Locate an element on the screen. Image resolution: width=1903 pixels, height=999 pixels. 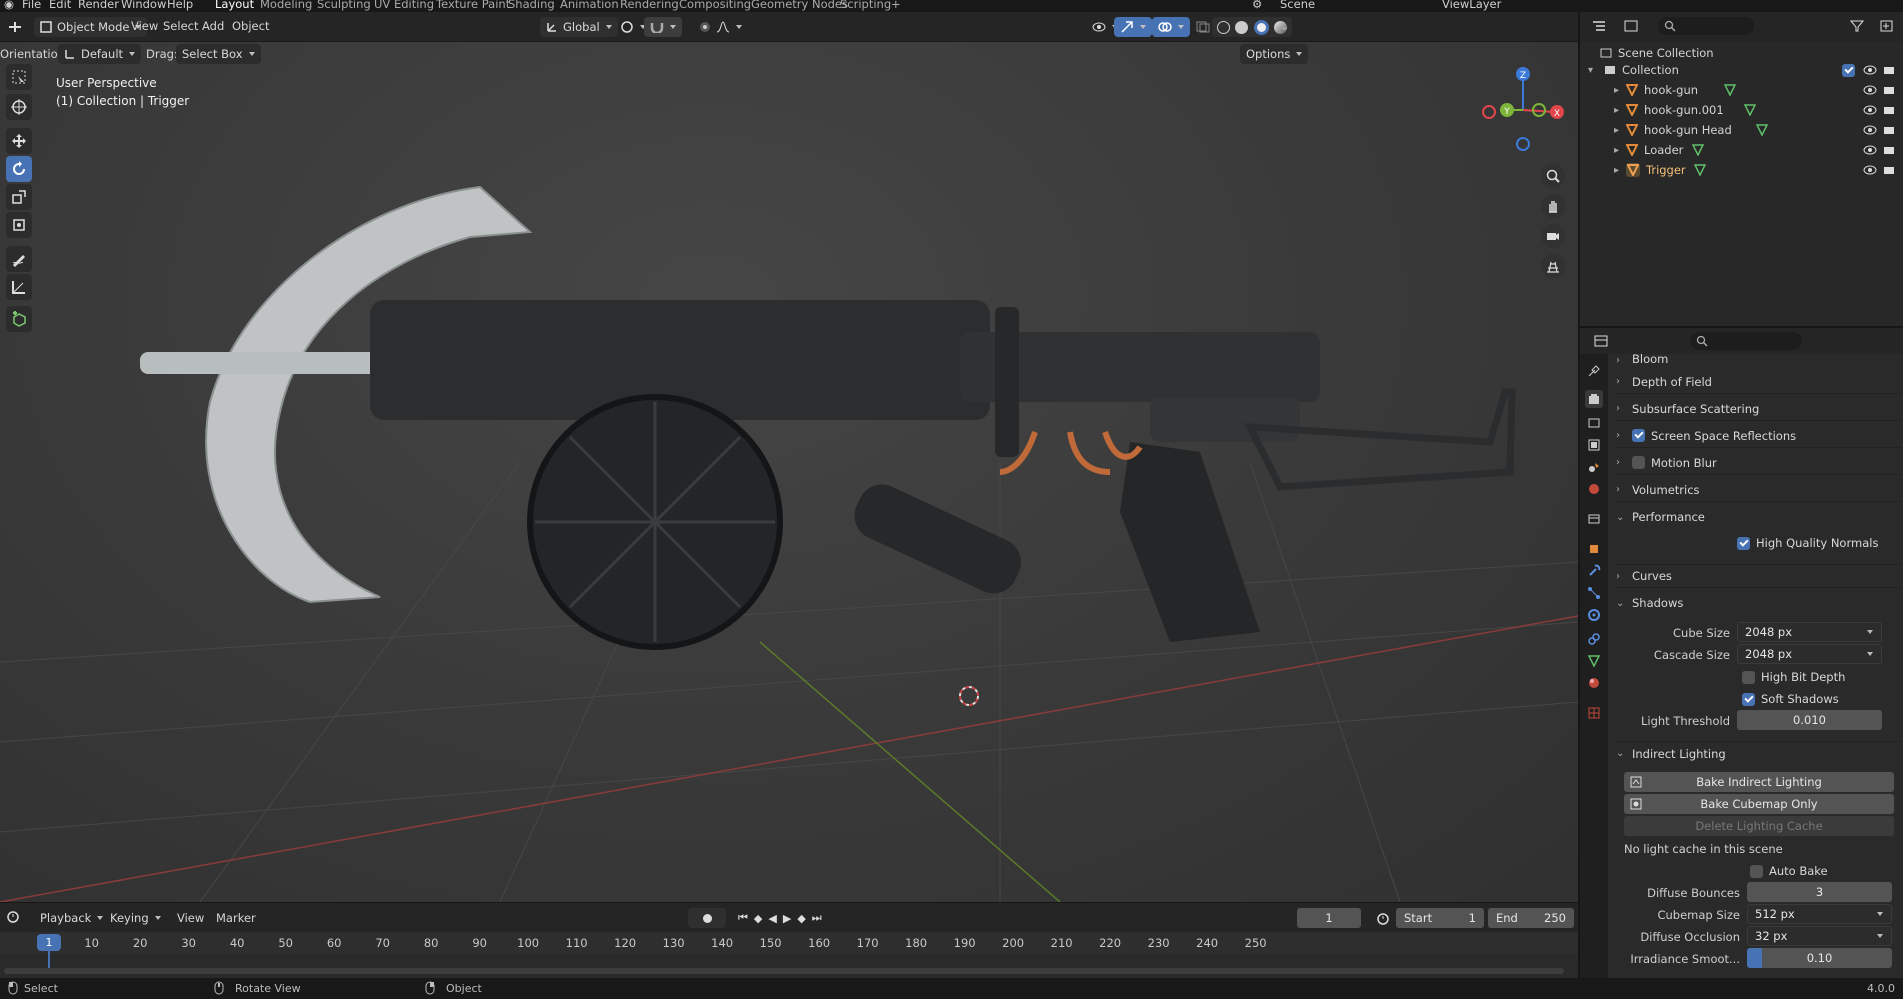
section-bloom: › Bloom is located at coordinates (1758, 360).